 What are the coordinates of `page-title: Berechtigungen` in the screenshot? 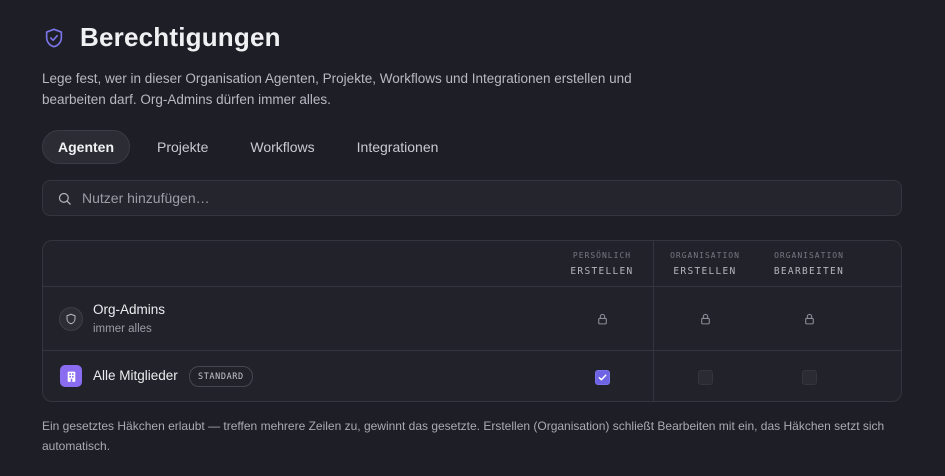 It's located at (180, 37).